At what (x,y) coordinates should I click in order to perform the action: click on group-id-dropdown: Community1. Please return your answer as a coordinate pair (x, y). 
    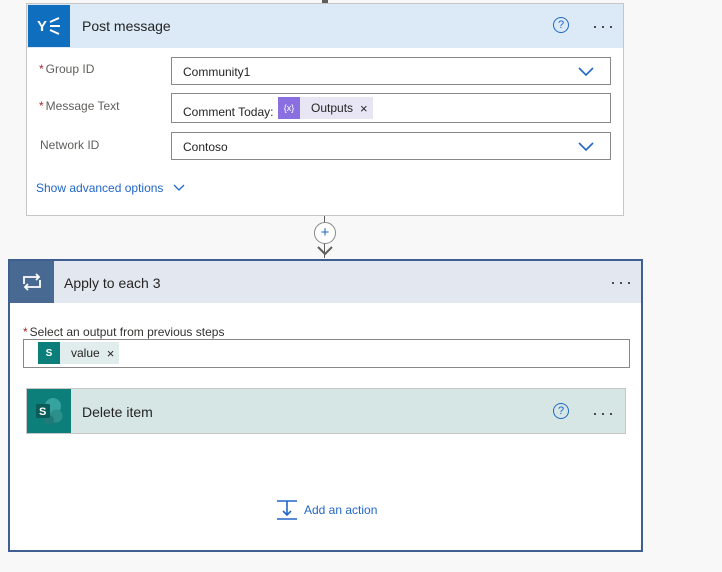
    Looking at the image, I should click on (391, 71).